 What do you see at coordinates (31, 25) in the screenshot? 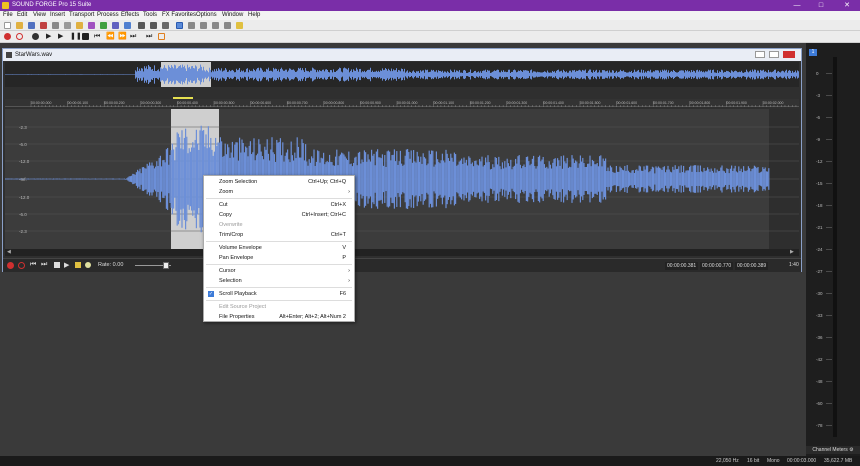
I see `save-icon` at bounding box center [31, 25].